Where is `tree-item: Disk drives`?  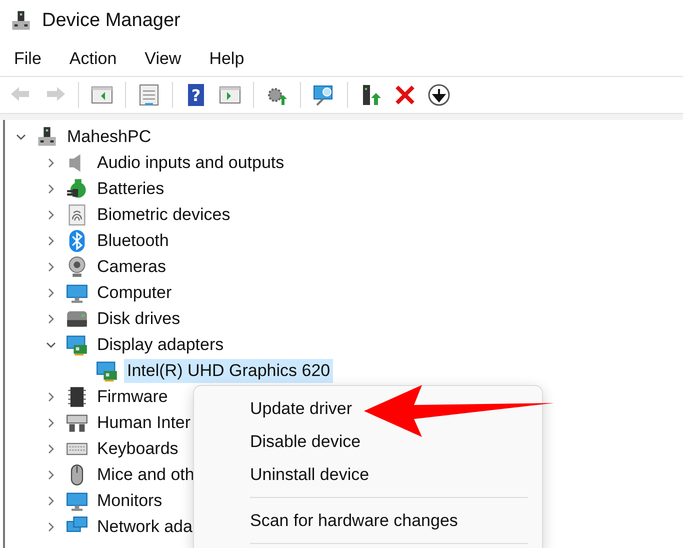
tree-item: Disk drives is located at coordinates (139, 319).